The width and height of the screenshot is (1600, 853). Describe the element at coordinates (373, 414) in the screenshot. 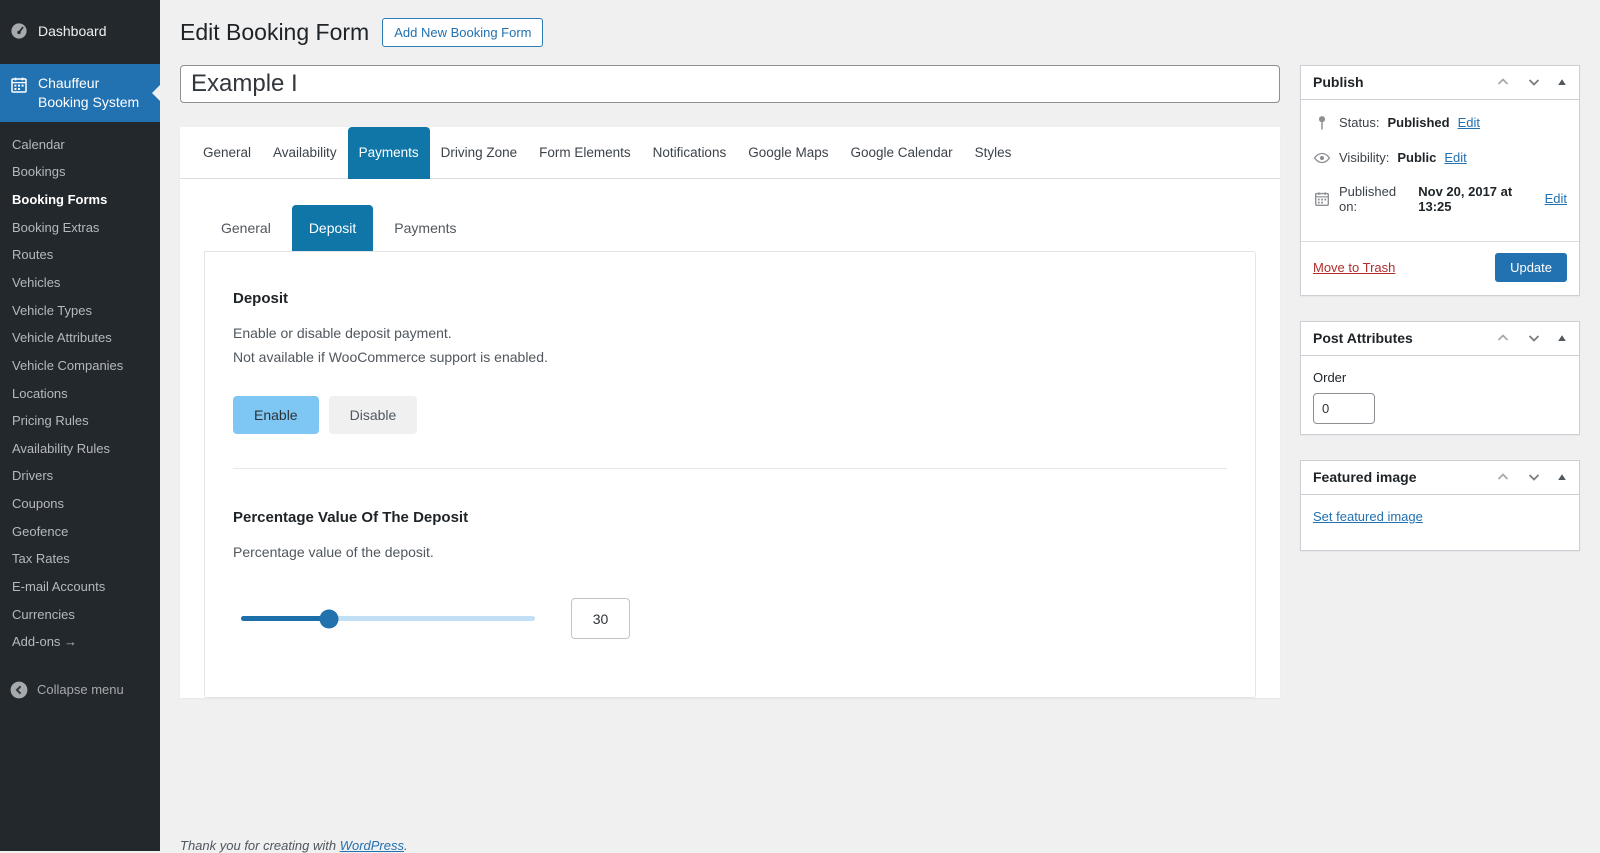

I see `deposit-disable-button: Disable` at that location.